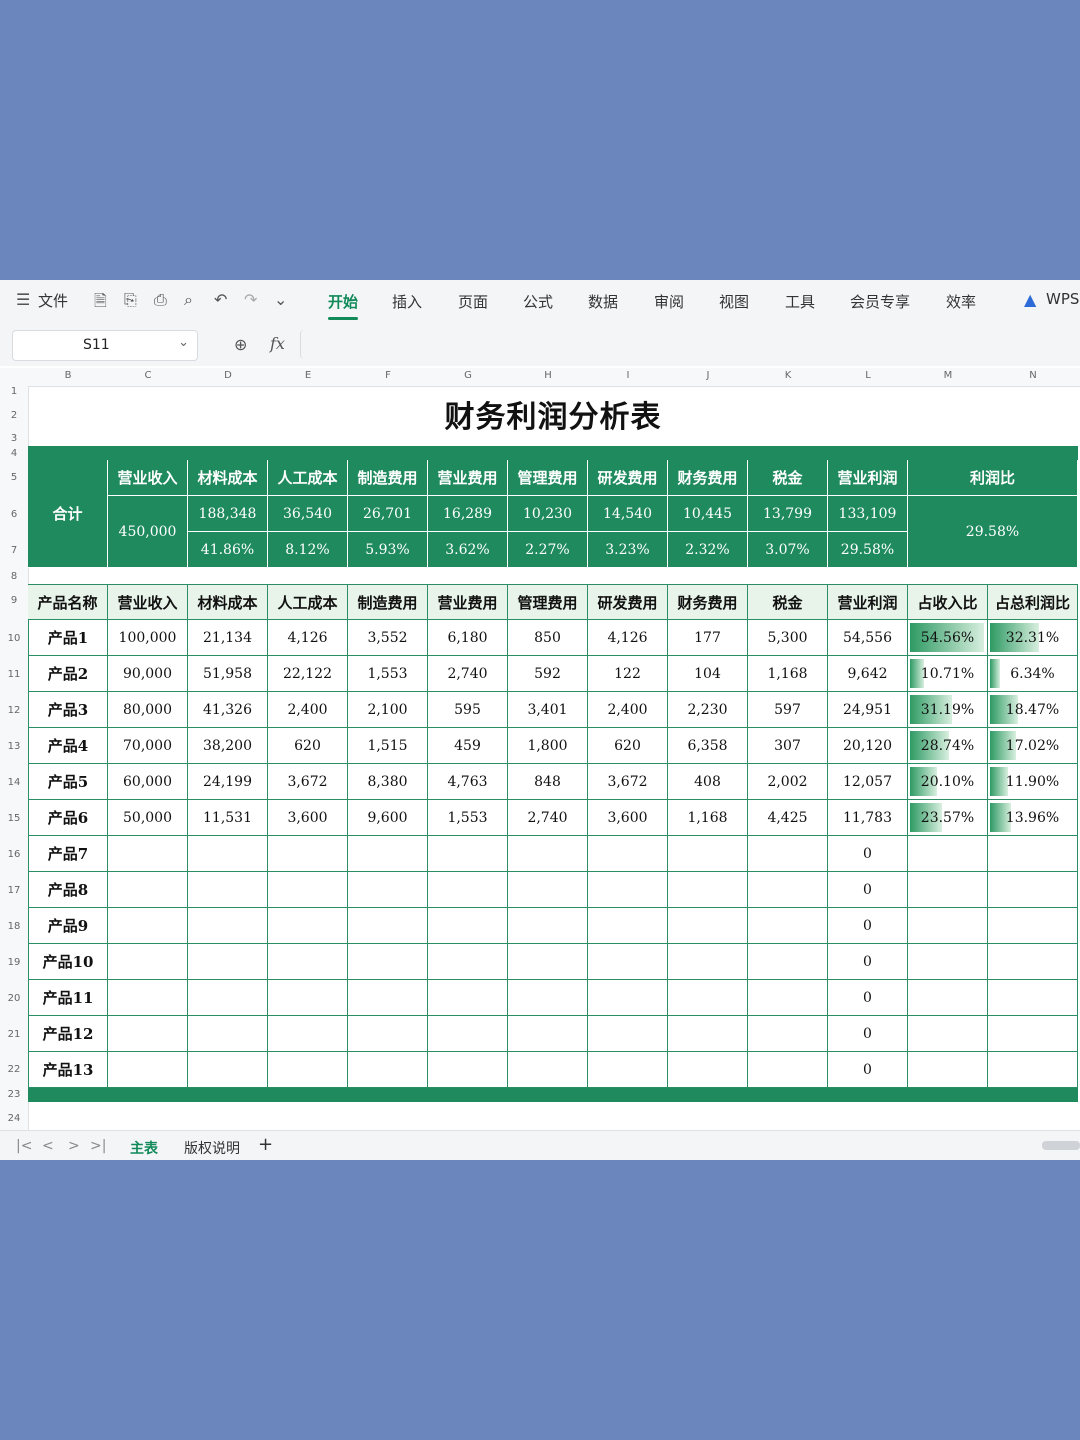 This screenshot has height=1440, width=1080. What do you see at coordinates (628, 782) in the screenshot?
I see `table-cell: 3,672` at bounding box center [628, 782].